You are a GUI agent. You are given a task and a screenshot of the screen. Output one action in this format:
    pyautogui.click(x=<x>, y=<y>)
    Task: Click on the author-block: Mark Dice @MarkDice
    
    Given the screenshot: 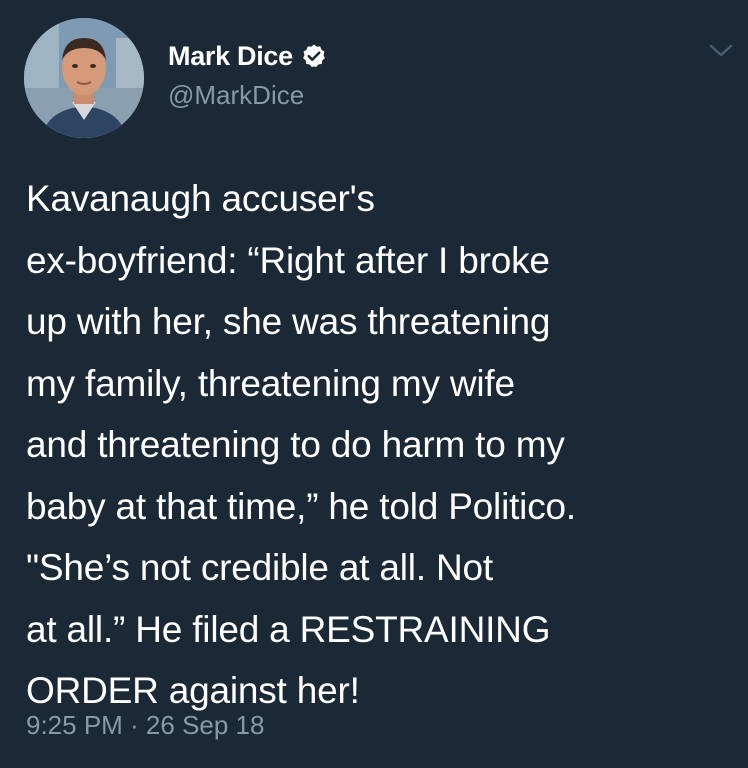 What is the action you would take?
    pyautogui.click(x=247, y=74)
    